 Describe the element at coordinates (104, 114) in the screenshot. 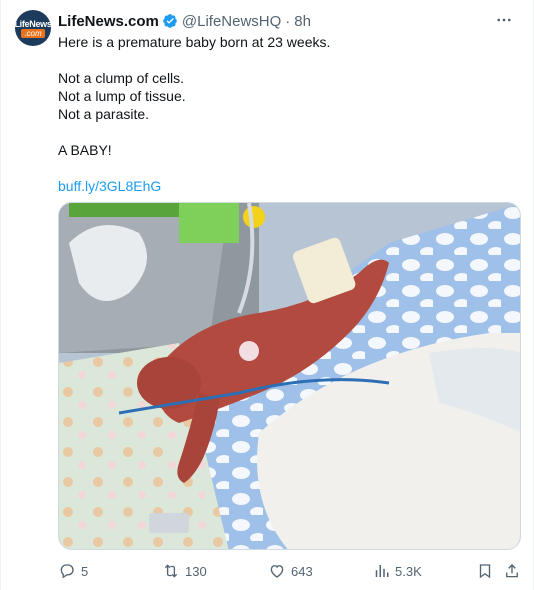

I see `tweet-line: Not a parasite.` at that location.